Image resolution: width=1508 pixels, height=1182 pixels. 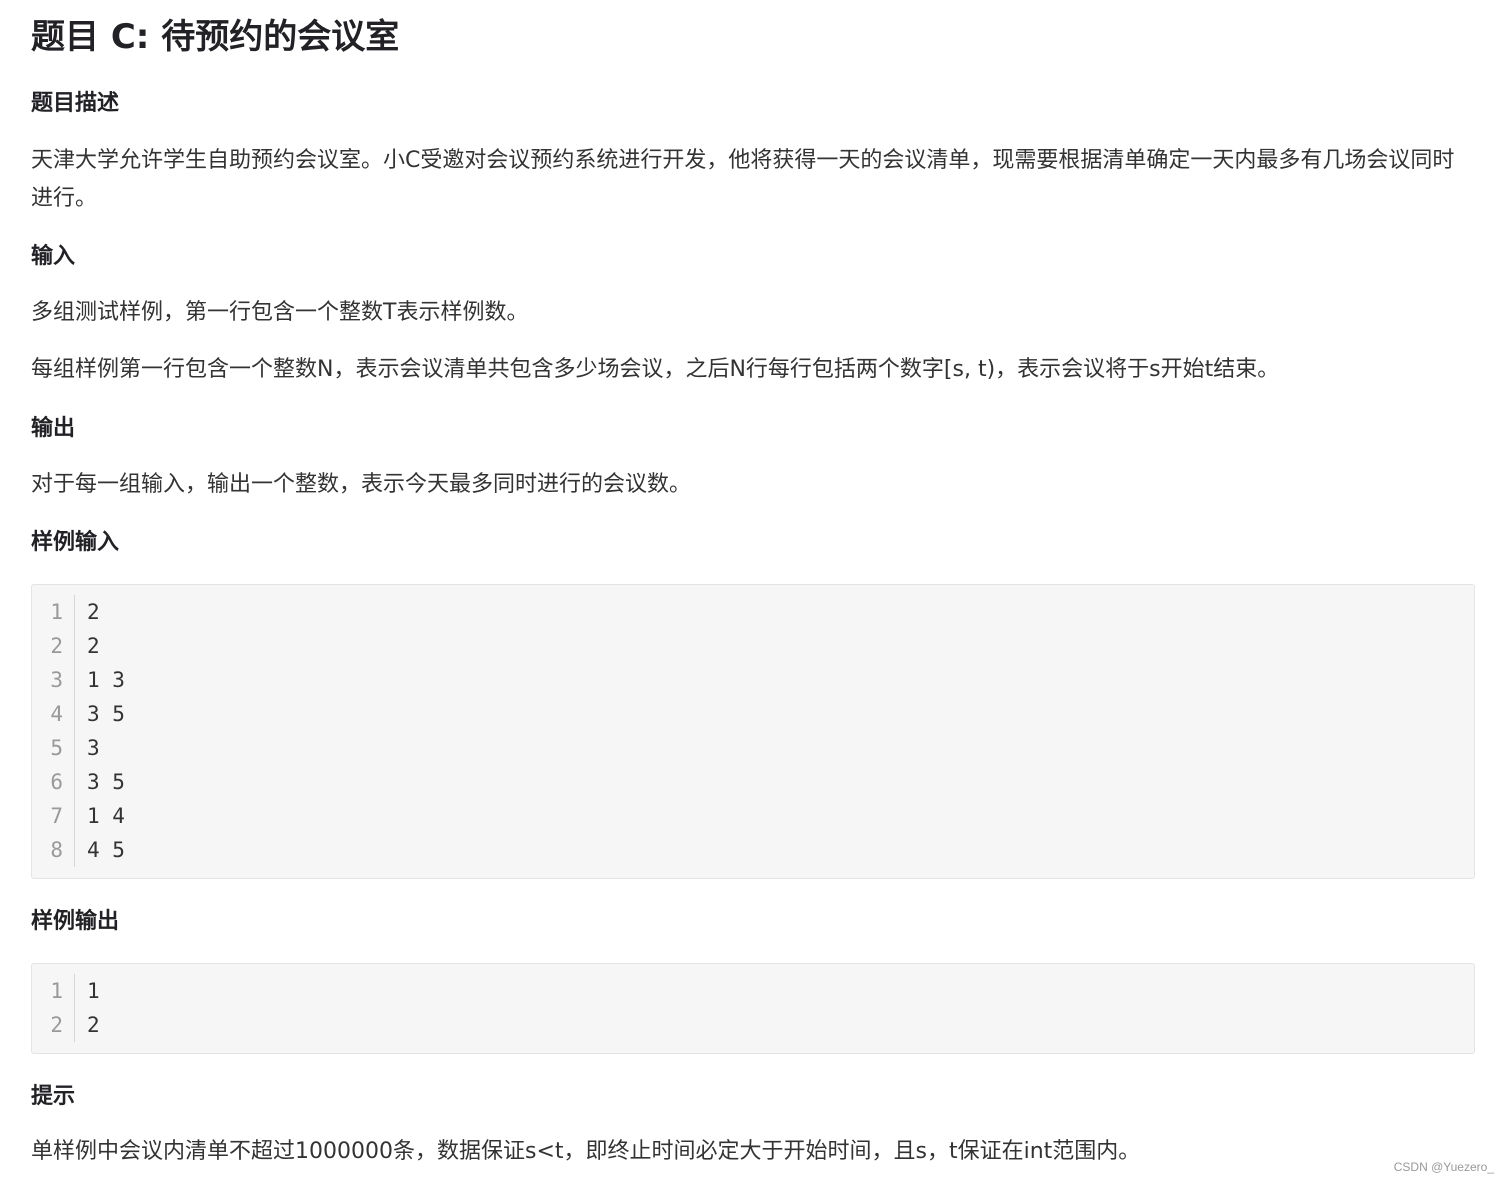 I want to click on line-number: 4, so click(x=56, y=714).